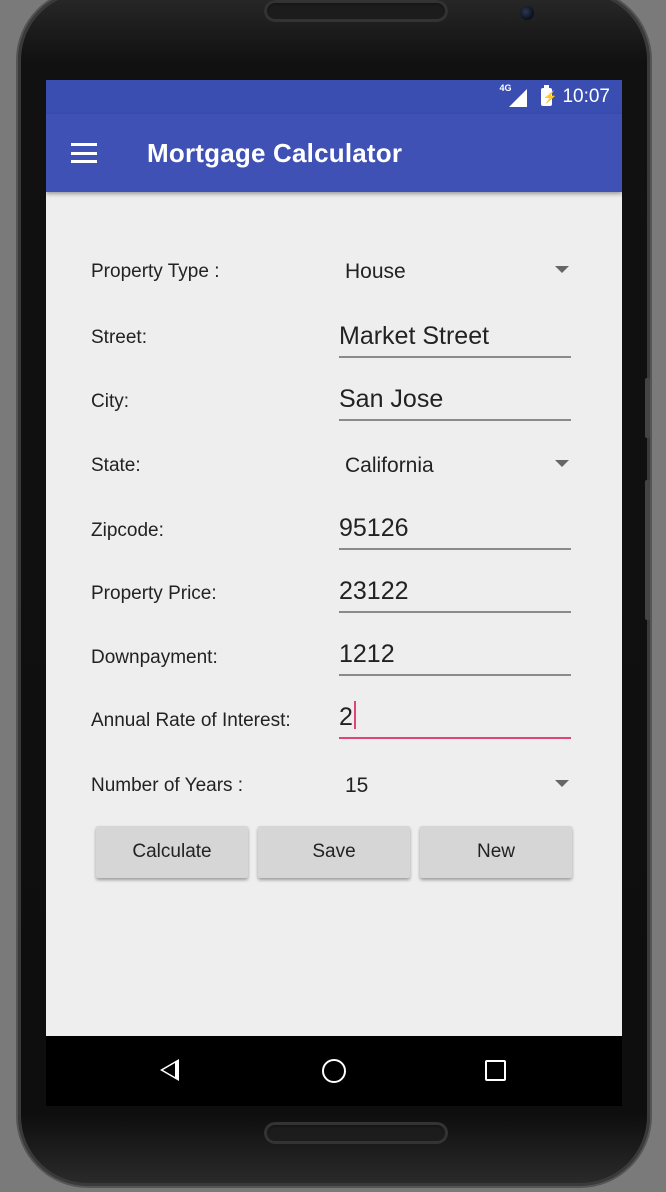 The image size is (666, 1192). I want to click on back-icon, so click(169, 1070).